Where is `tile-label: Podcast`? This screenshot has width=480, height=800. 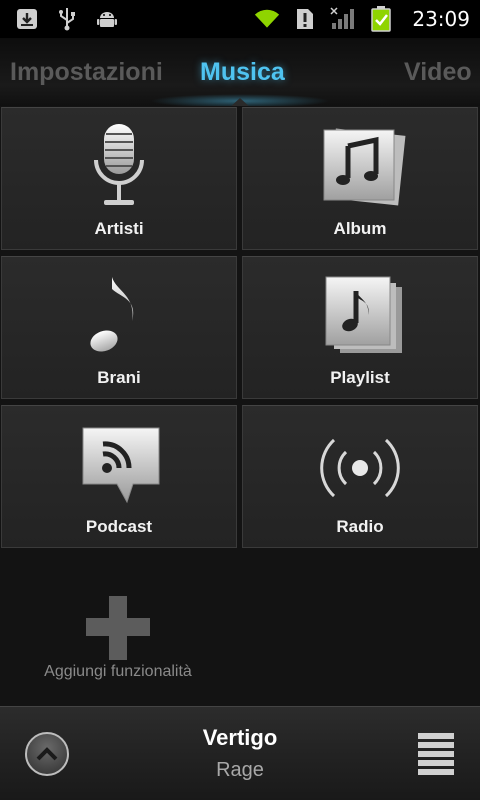
tile-label: Podcast is located at coordinates (119, 526).